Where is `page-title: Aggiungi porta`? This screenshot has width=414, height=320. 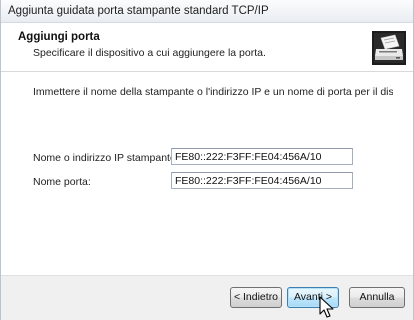 page-title: Aggiungi porta is located at coordinates (59, 37).